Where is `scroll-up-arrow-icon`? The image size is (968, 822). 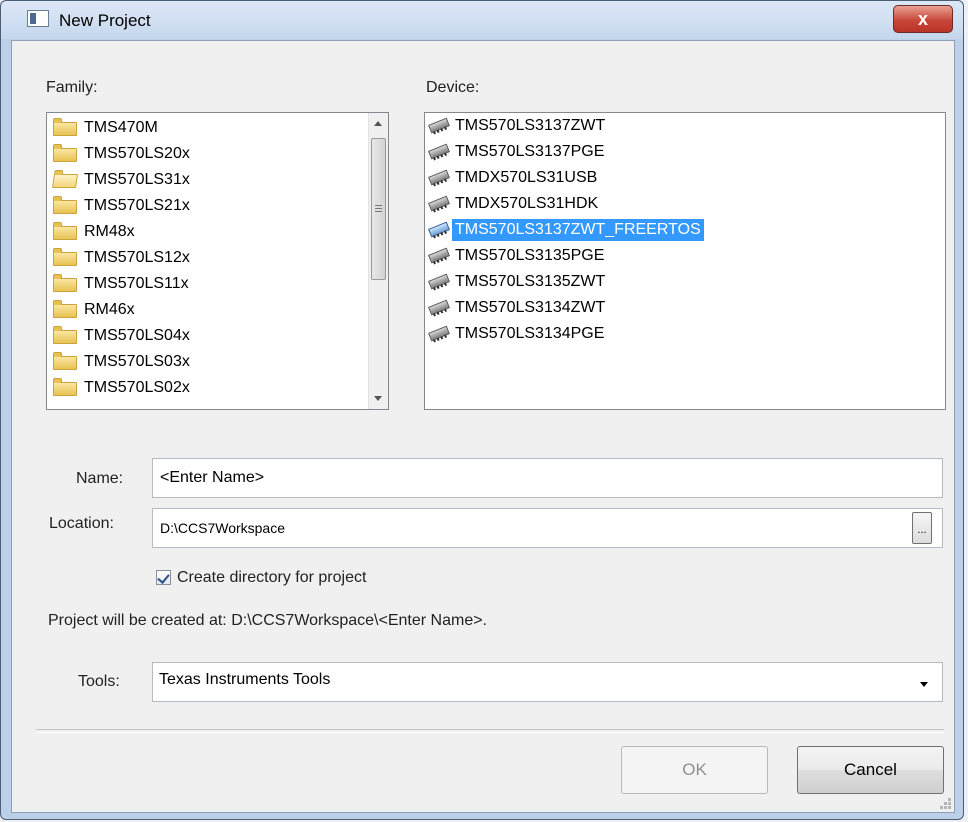
scroll-up-arrow-icon is located at coordinates (378, 123).